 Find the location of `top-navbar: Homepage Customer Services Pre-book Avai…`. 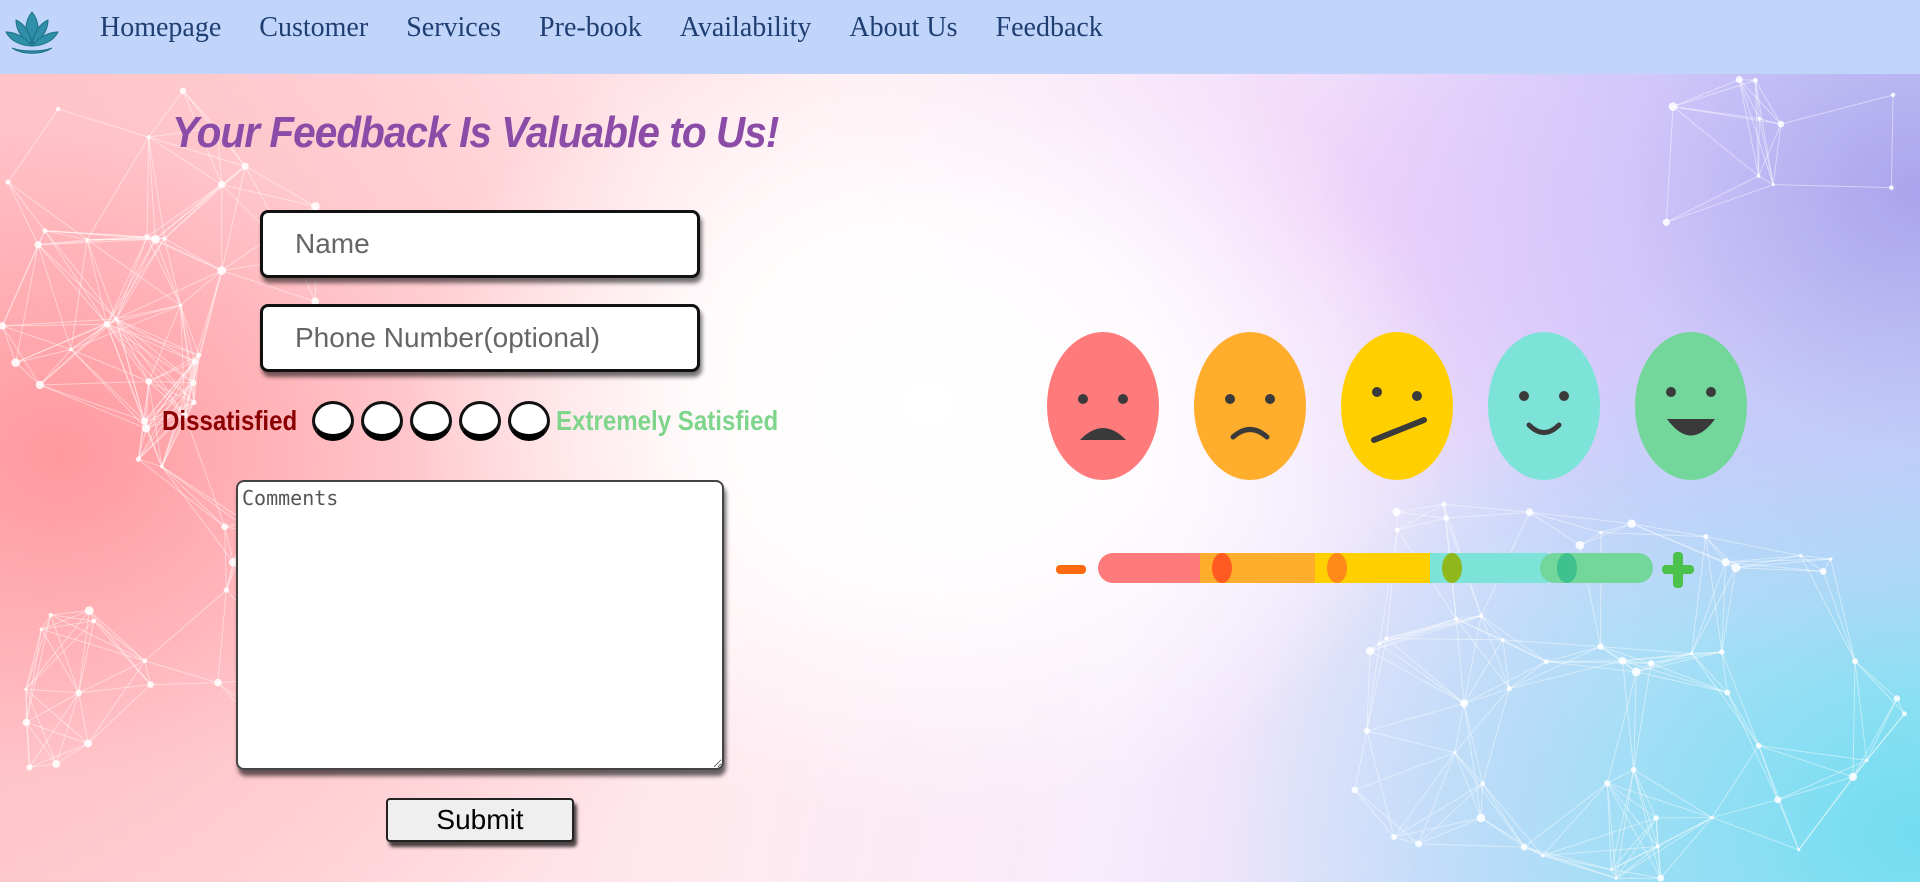

top-navbar: Homepage Customer Services Pre-book Avai… is located at coordinates (960, 37).